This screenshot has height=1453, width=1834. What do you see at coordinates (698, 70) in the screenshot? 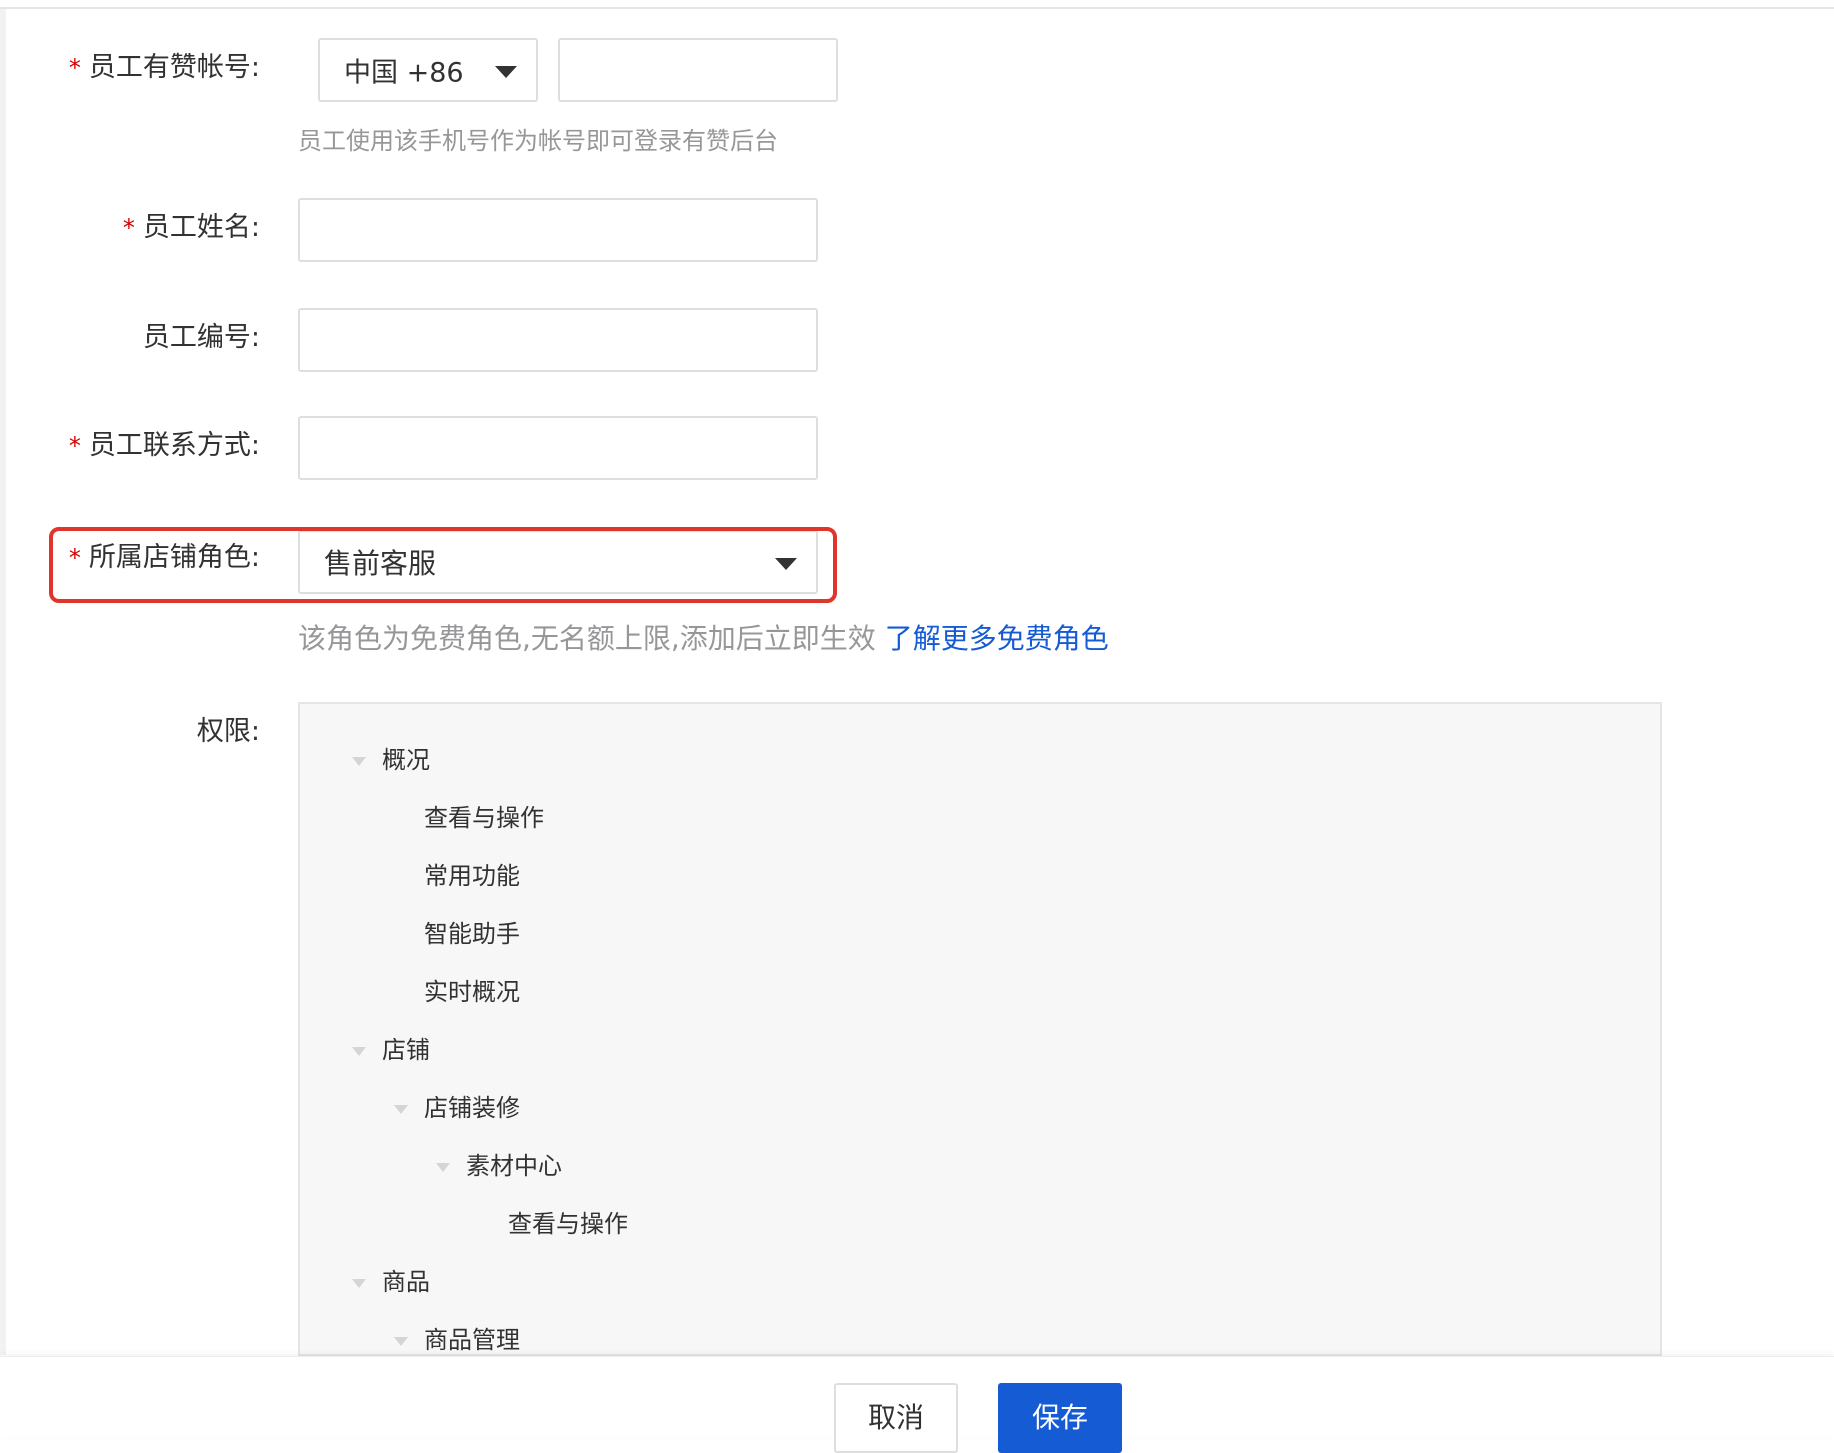
I see `phone-input` at bounding box center [698, 70].